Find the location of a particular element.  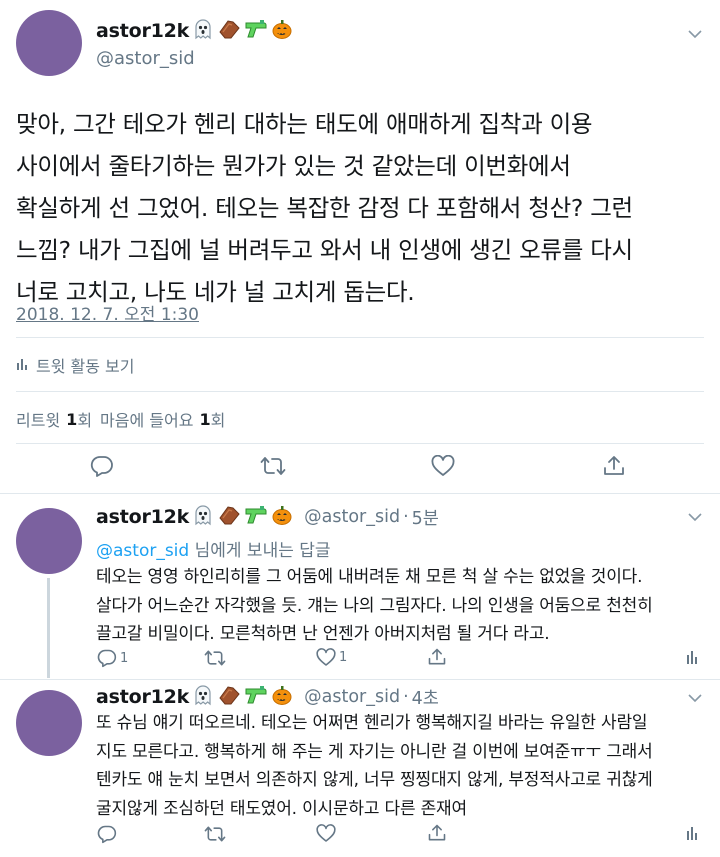

like-stat-label: 마음에 들어요 is located at coordinates (146, 419).